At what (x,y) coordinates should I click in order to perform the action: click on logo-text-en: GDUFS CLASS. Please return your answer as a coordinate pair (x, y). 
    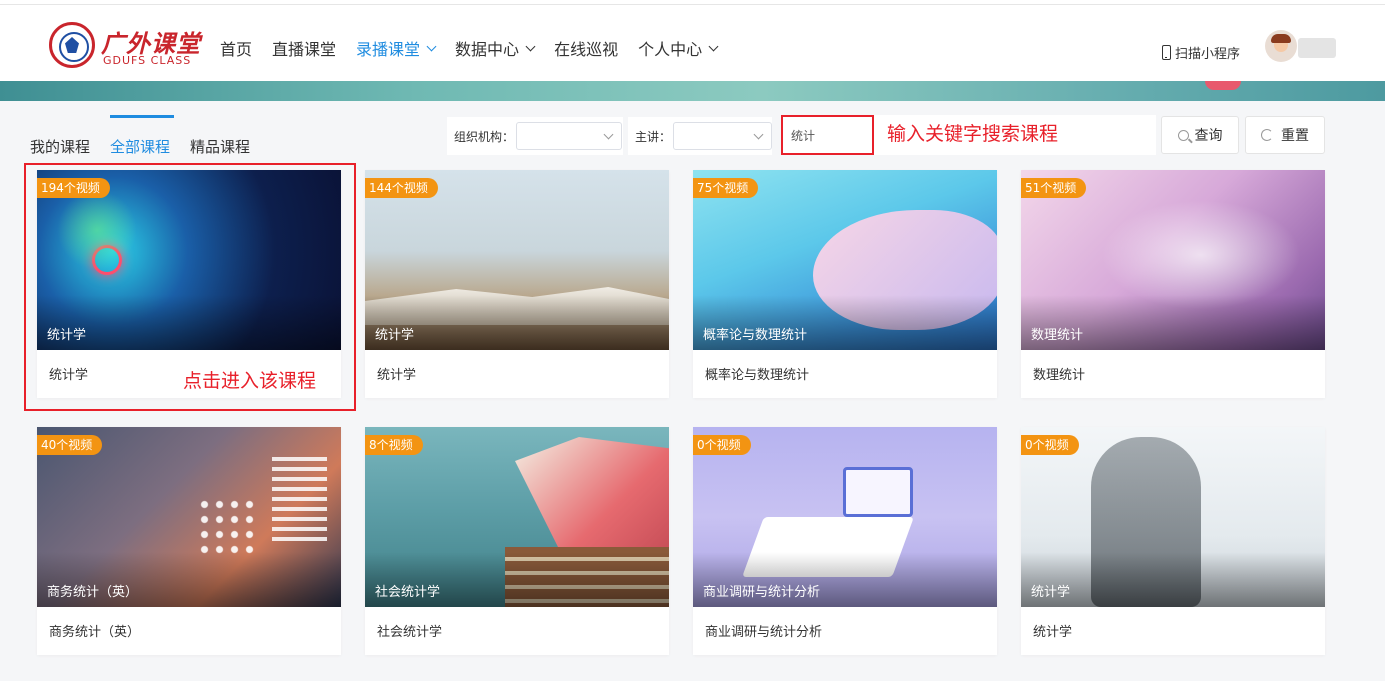
    Looking at the image, I should click on (147, 60).